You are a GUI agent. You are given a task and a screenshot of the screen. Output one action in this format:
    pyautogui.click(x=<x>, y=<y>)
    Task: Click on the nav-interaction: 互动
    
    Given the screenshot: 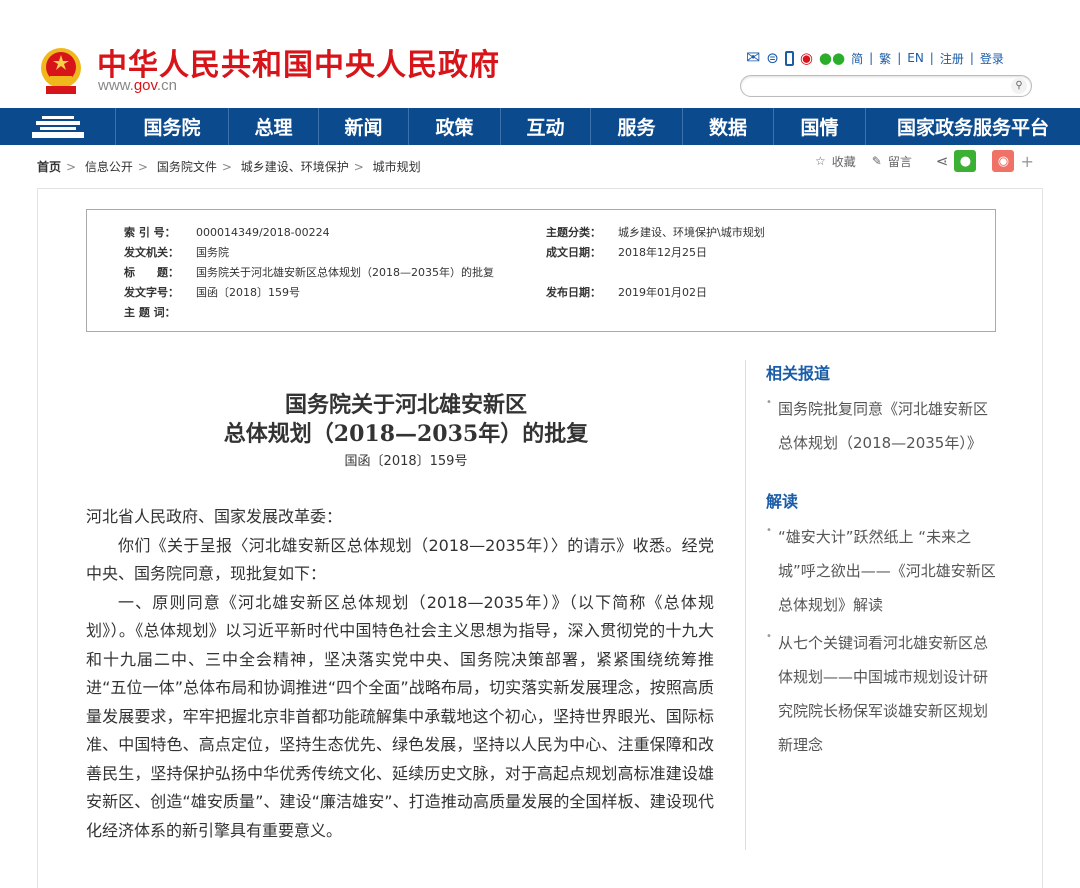 What is the action you would take?
    pyautogui.click(x=545, y=126)
    